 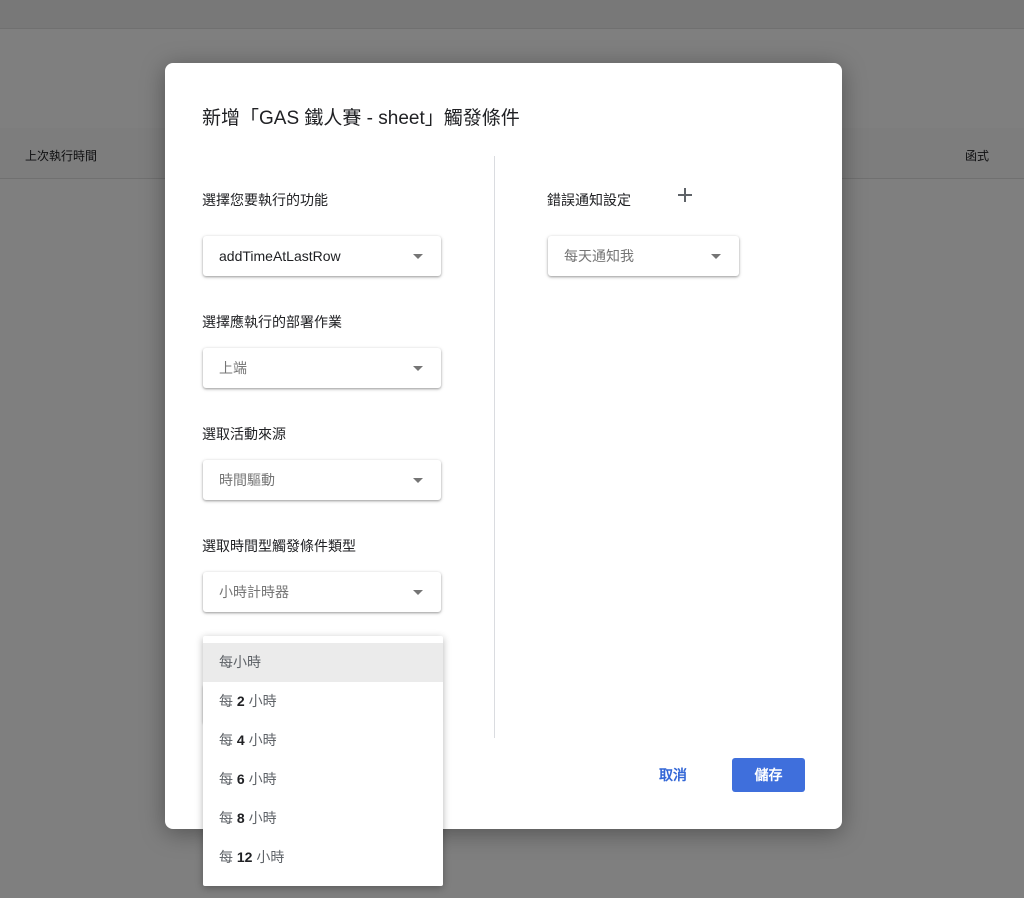 I want to click on dialog-title: 新增「GAS 鐵人賽 - sheet」觸發條件, so click(x=361, y=118).